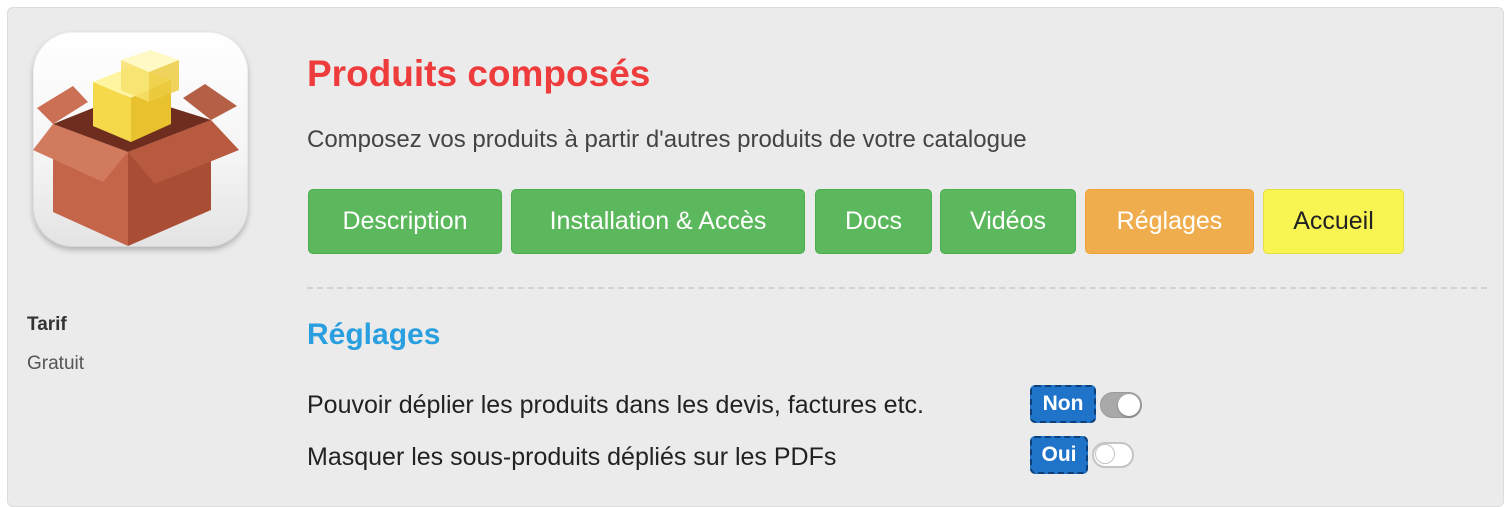 This screenshot has height=507, width=1512. I want to click on tab-description: Description, so click(405, 221).